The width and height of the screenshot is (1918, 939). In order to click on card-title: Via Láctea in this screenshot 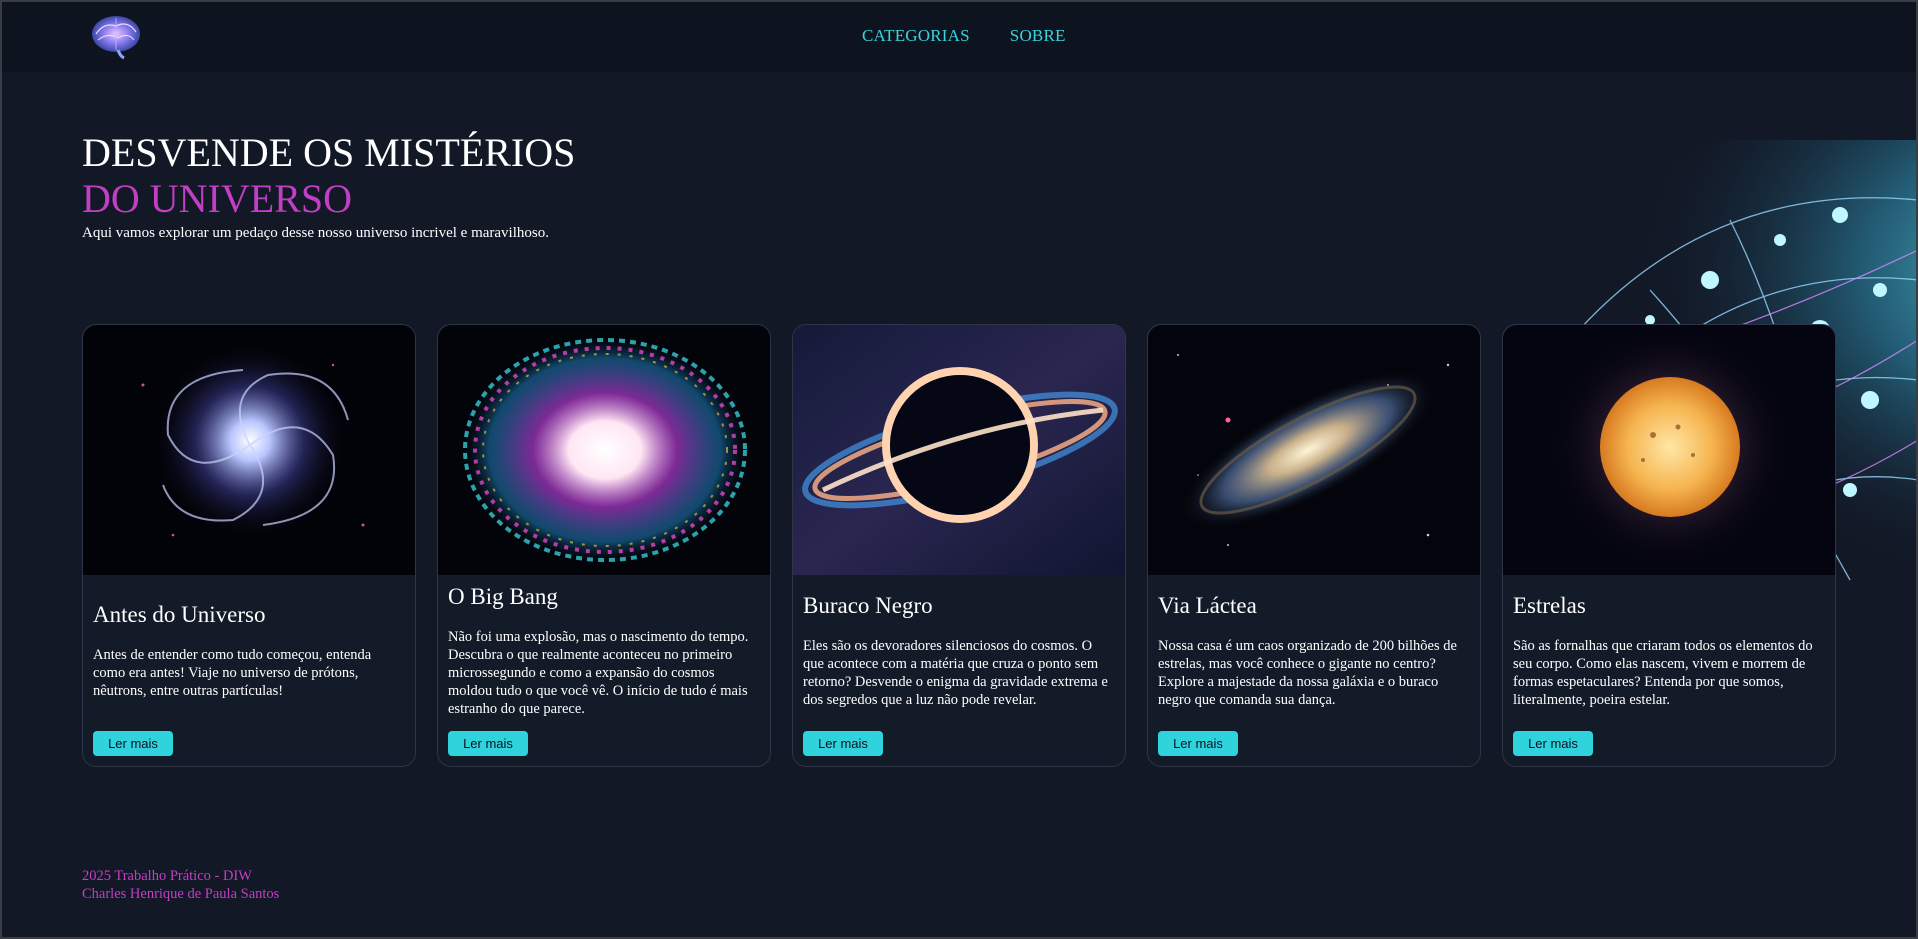, I will do `click(1207, 605)`.